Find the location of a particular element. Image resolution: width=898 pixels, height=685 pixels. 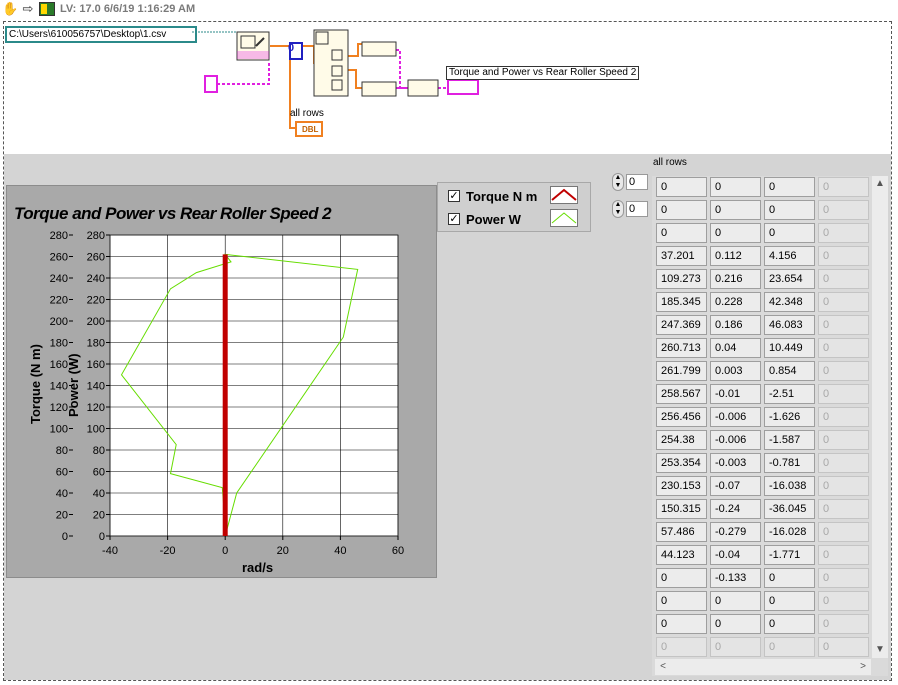

array-cell: 46.083 is located at coordinates (789, 325).